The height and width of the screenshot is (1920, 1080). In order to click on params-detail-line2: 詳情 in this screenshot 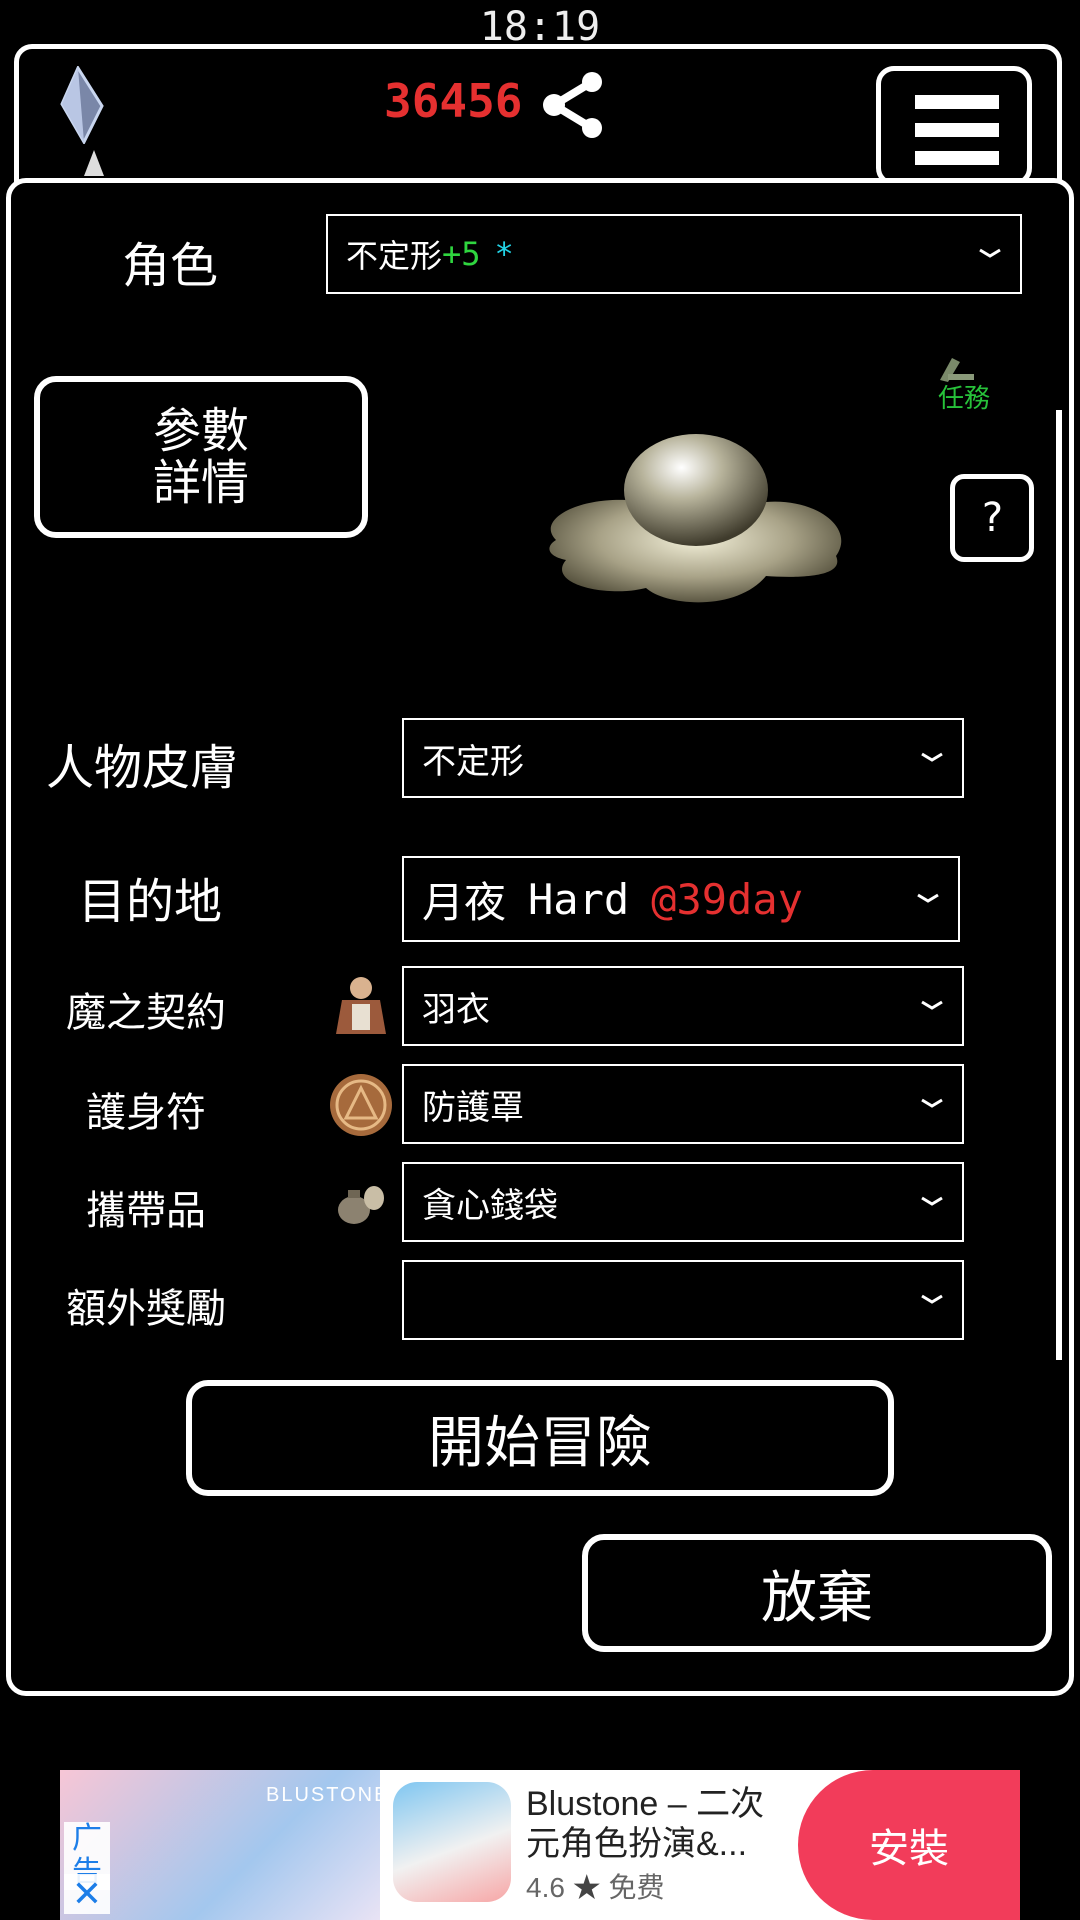, I will do `click(200, 483)`.